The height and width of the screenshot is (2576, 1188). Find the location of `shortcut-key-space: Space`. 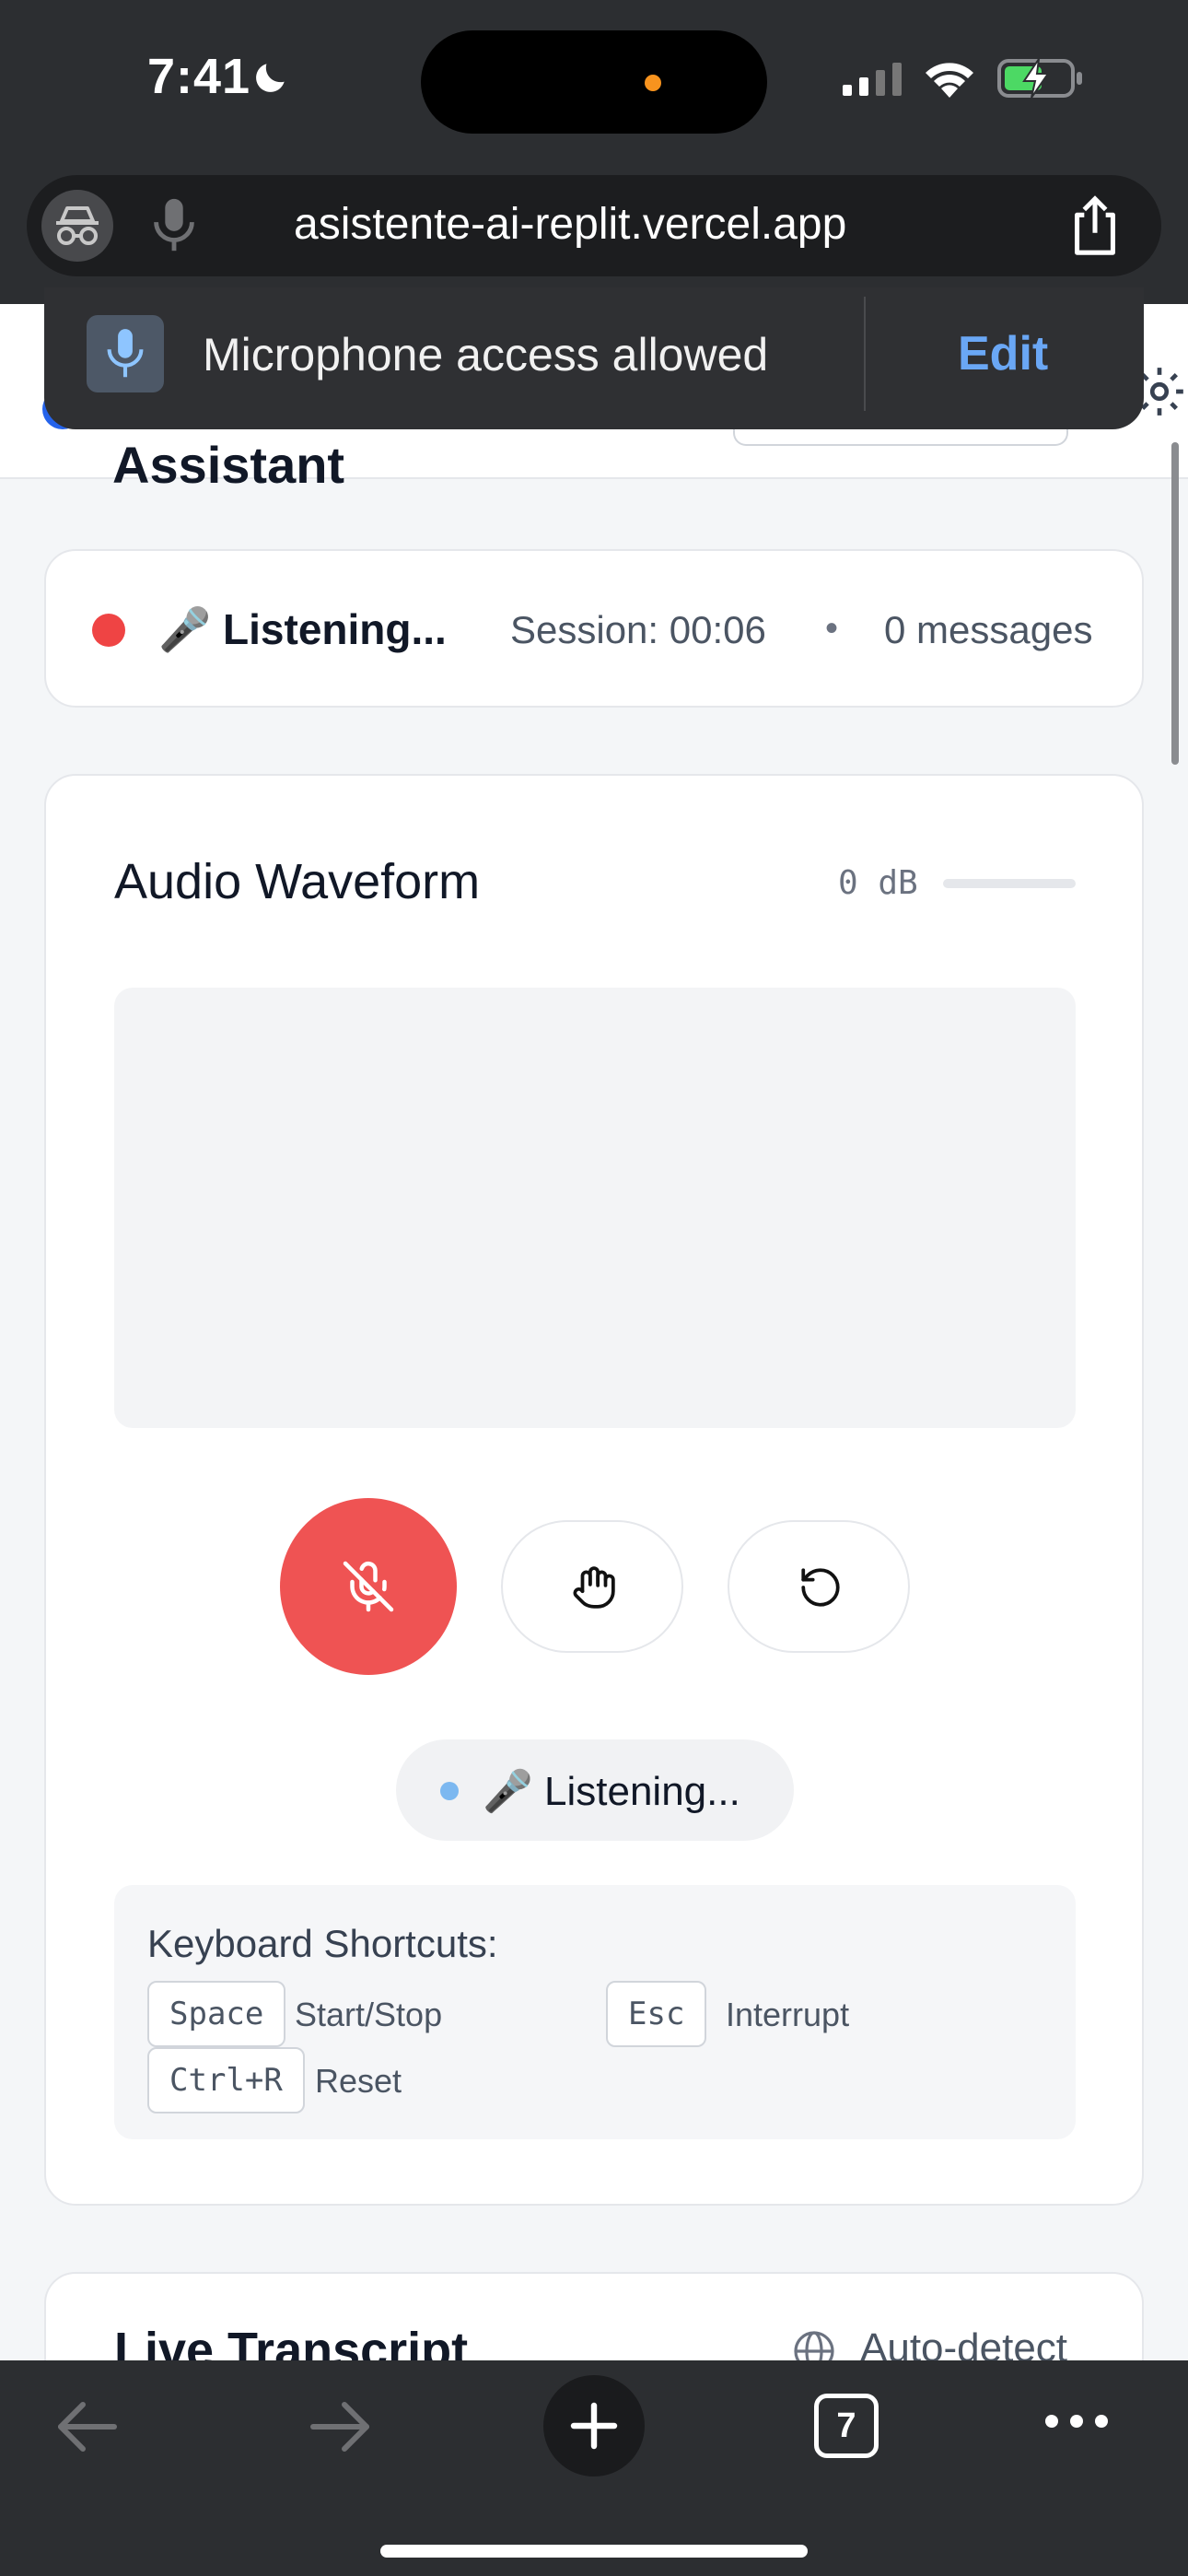

shortcut-key-space: Space is located at coordinates (216, 2014).